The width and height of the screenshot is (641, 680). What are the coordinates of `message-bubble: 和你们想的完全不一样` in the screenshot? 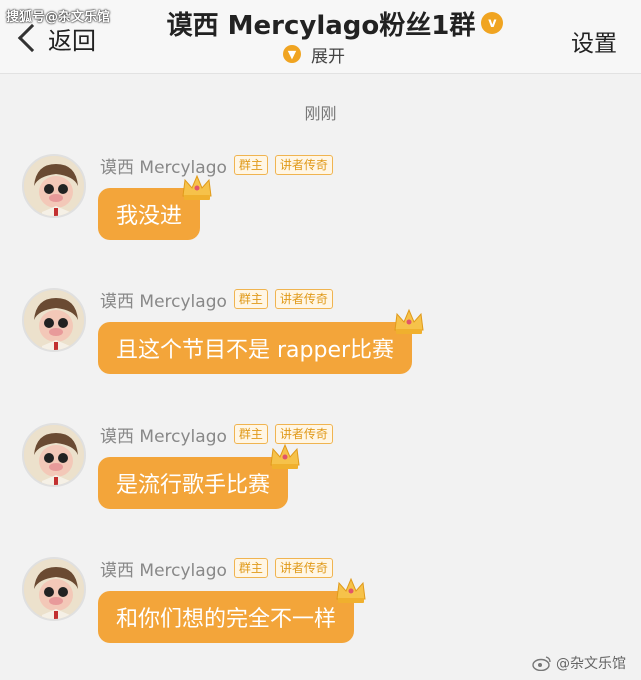 It's located at (232, 610).